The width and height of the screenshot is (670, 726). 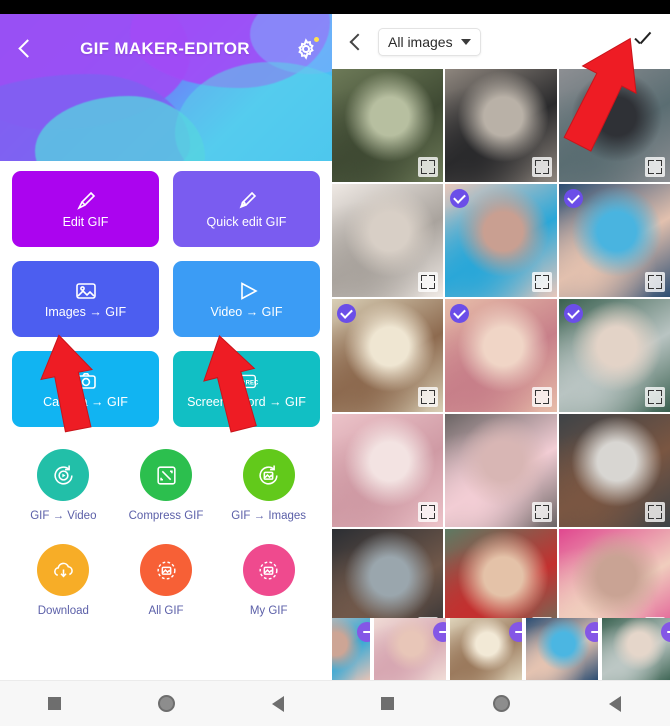 What do you see at coordinates (166, 516) in the screenshot?
I see `circle-label: Compress GIF` at bounding box center [166, 516].